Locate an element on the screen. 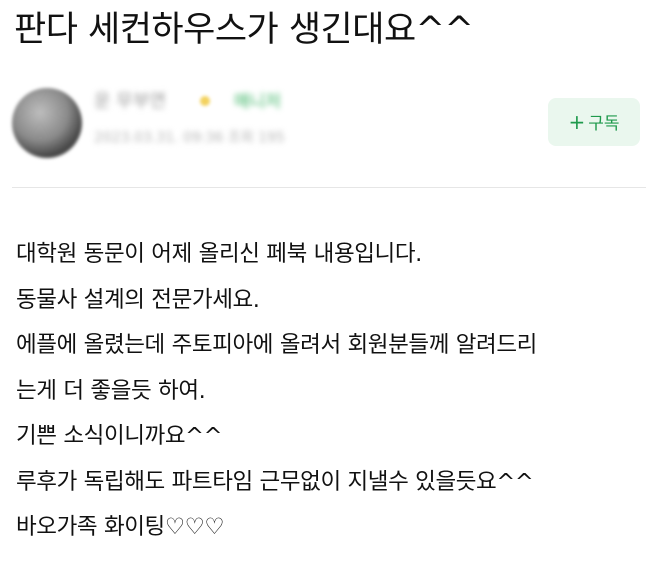 This screenshot has height=571, width=658. grade-icon is located at coordinates (205, 101).